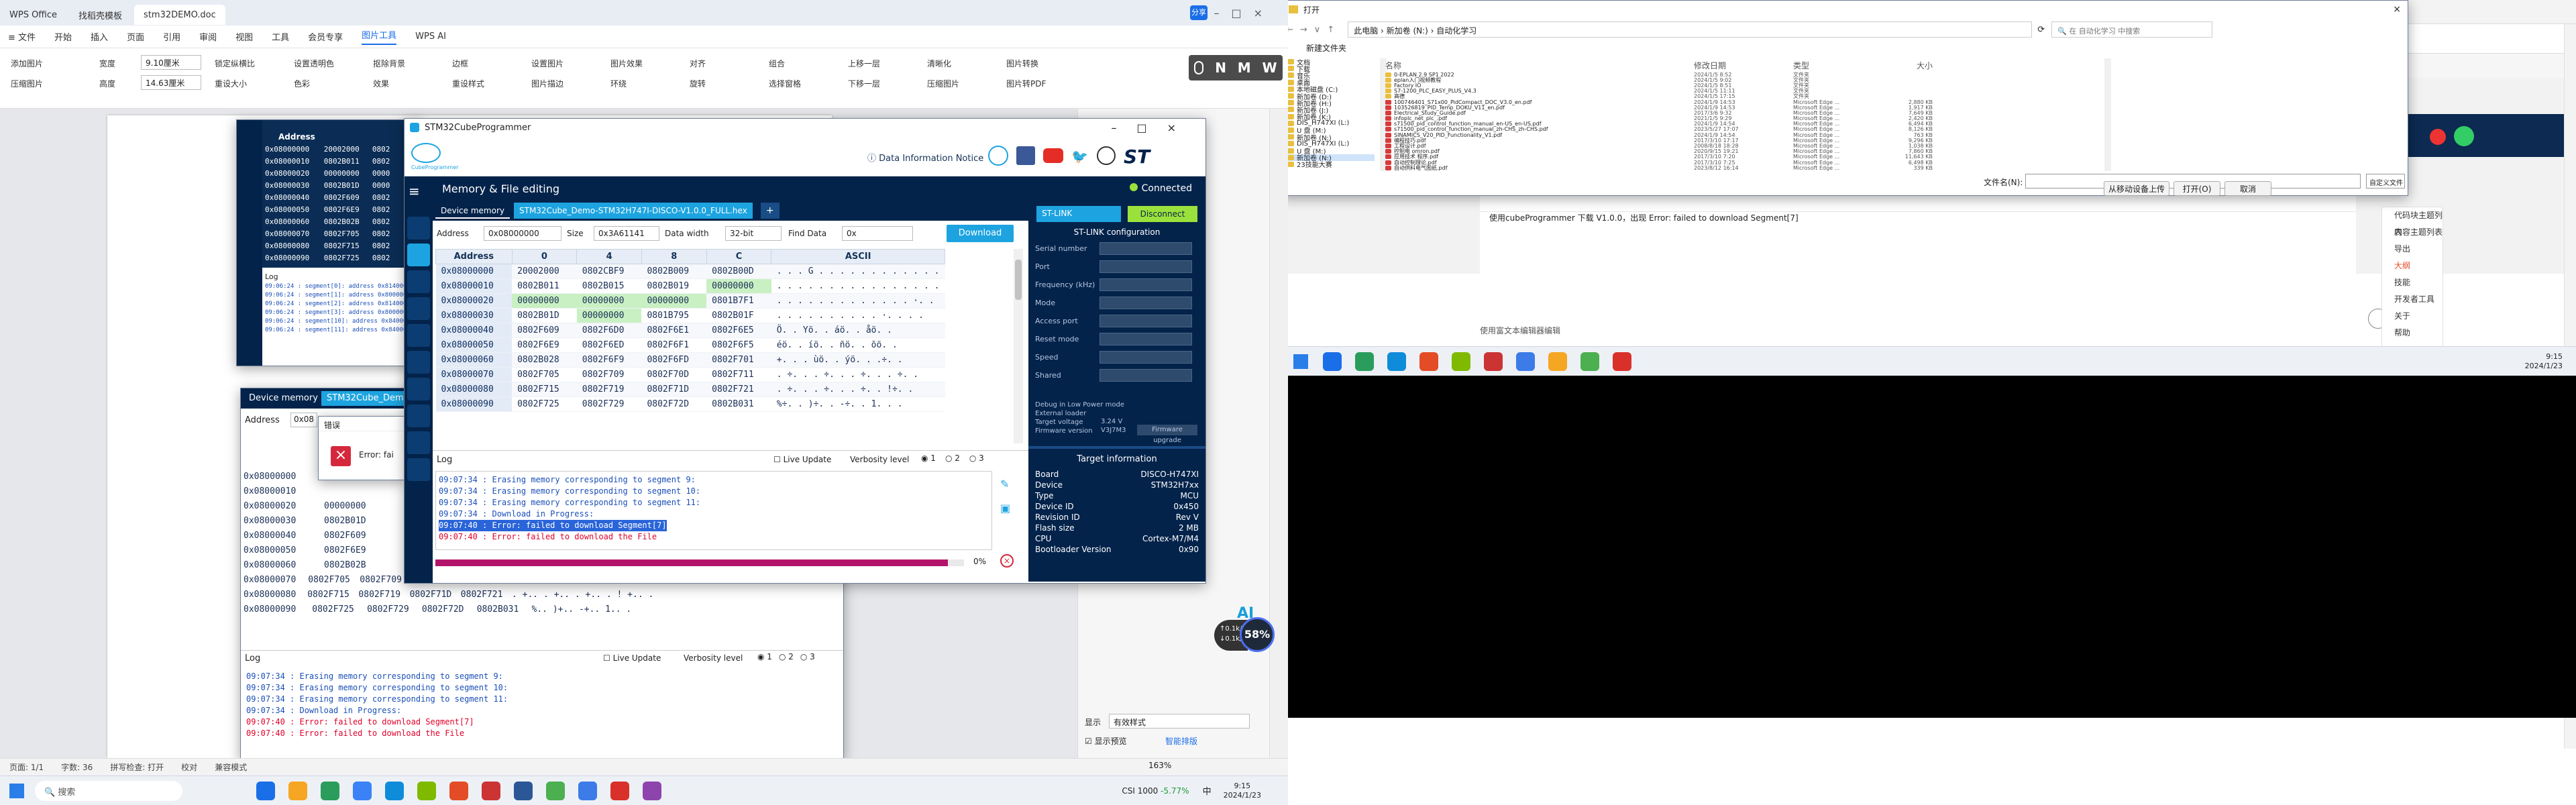 This screenshot has height=805, width=2576. I want to click on share-button: 分享, so click(1199, 12).